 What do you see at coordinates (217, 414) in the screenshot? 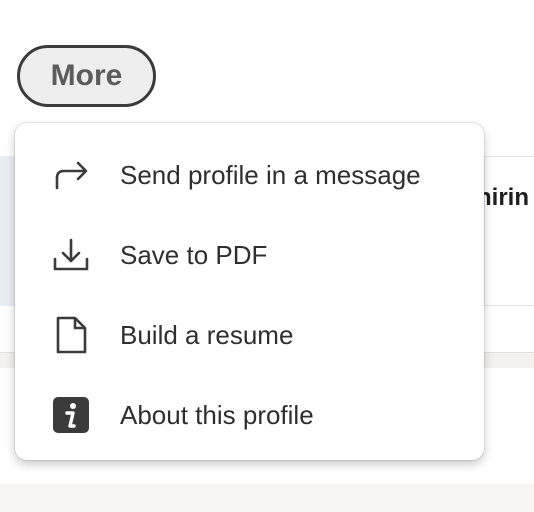
I see `menu-item-label: About this profile` at bounding box center [217, 414].